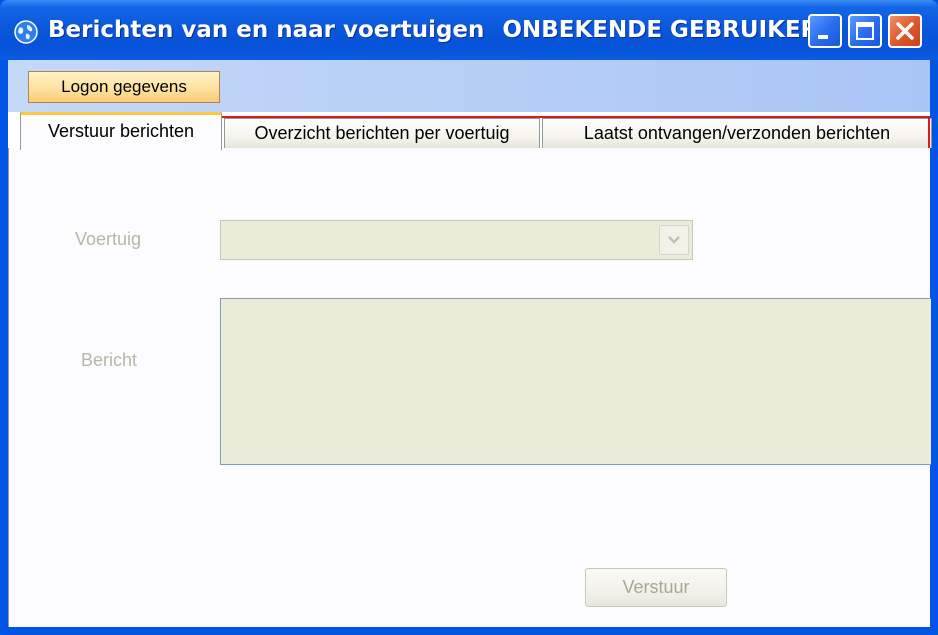 Image resolution: width=938 pixels, height=635 pixels. I want to click on tab-highlight-line, so click(576, 117).